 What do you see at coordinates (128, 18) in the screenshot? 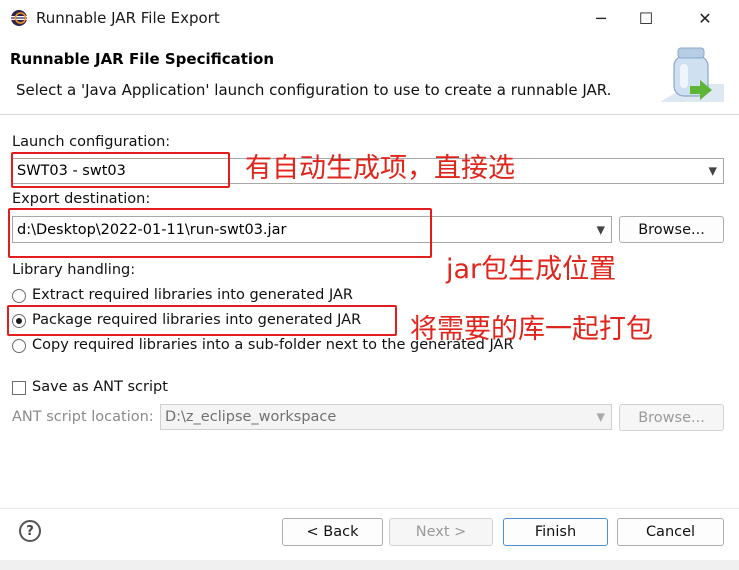
I see `window-title: Runnable JAR File Export` at bounding box center [128, 18].